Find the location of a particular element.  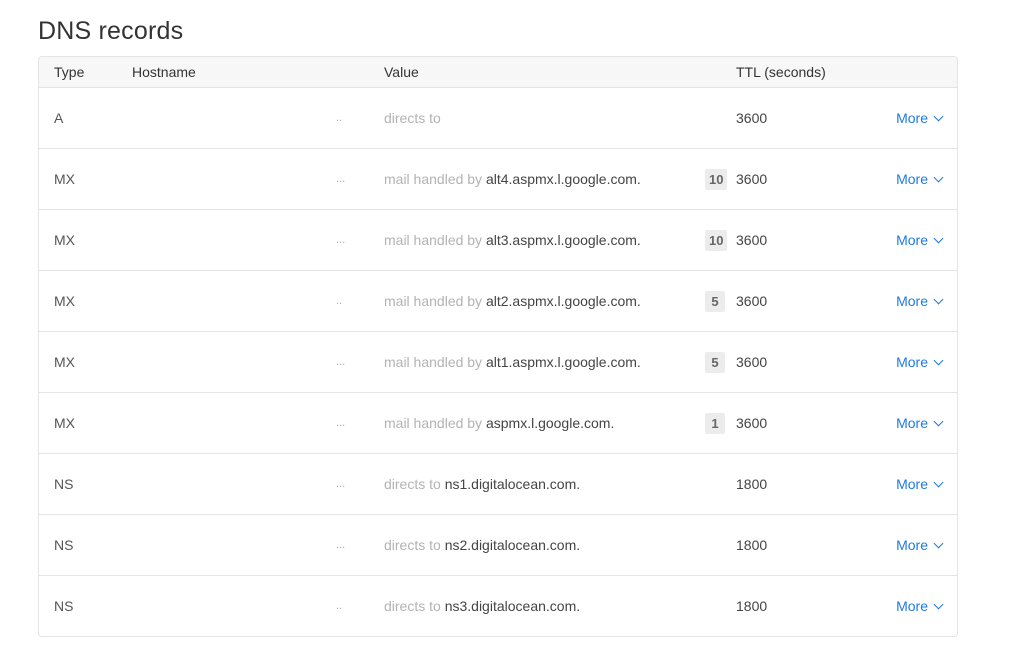

value-target: alt4.aspmx.l.google.com. is located at coordinates (563, 179).